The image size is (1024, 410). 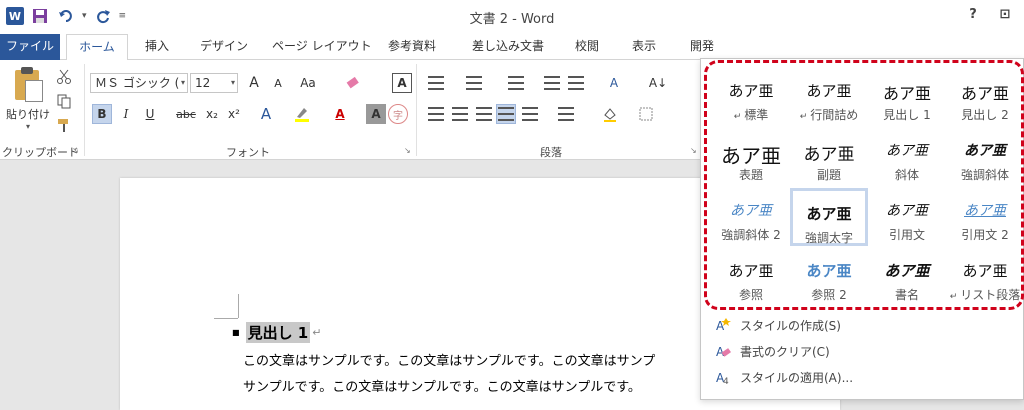 What do you see at coordinates (907, 97) in the screenshot?
I see `style-gallery-item: あア亜 見出し 1` at bounding box center [907, 97].